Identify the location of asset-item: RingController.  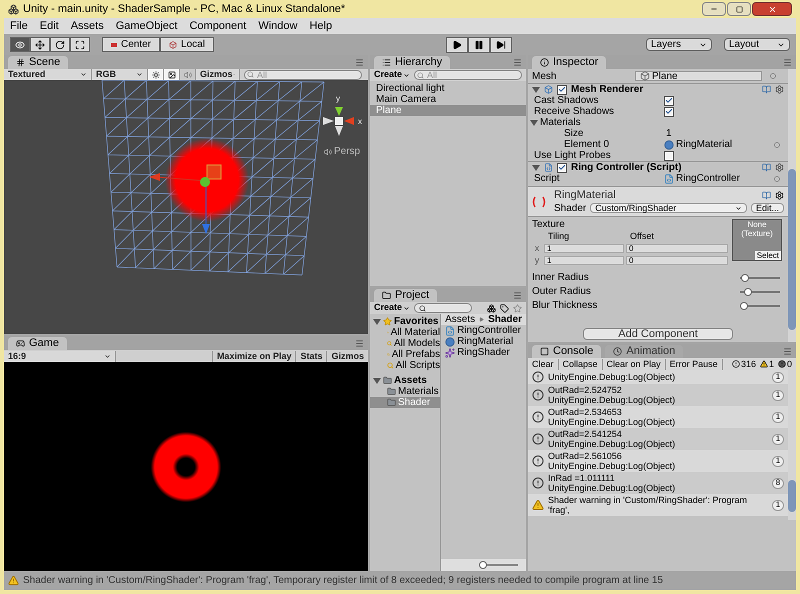
(483, 330).